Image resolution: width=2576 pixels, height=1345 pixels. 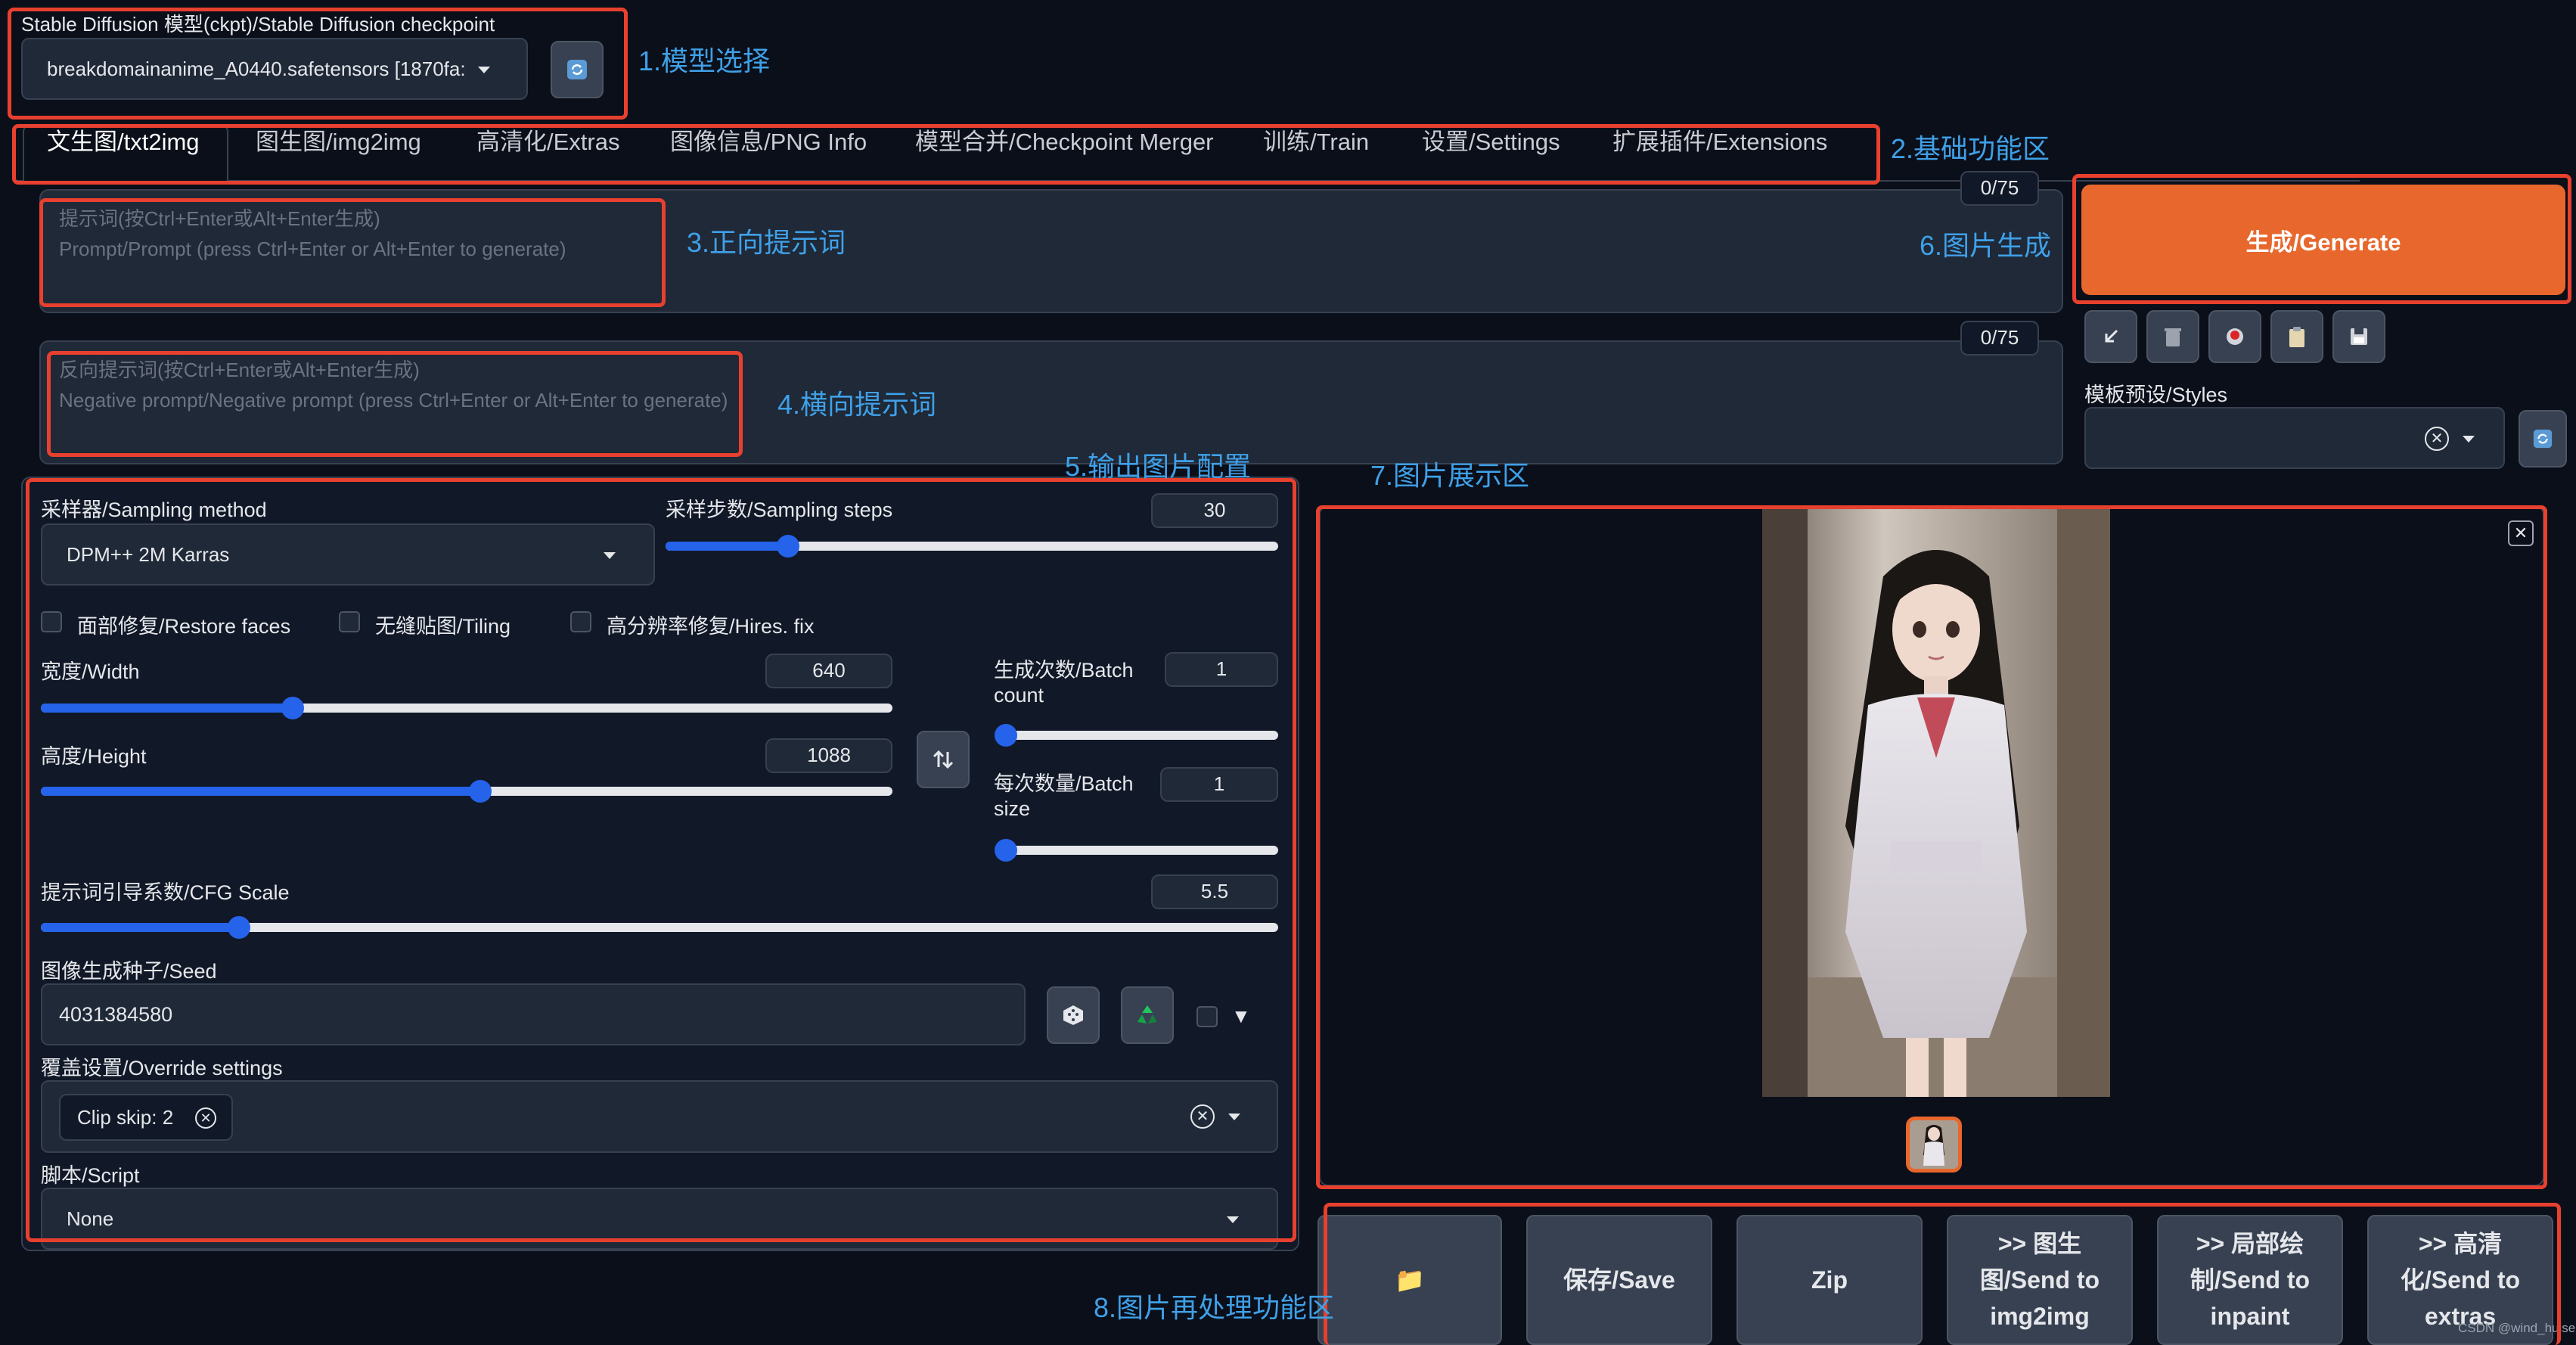 What do you see at coordinates (1214, 1307) in the screenshot?
I see `annotation-label-8: 8.图片再处理功能区` at bounding box center [1214, 1307].